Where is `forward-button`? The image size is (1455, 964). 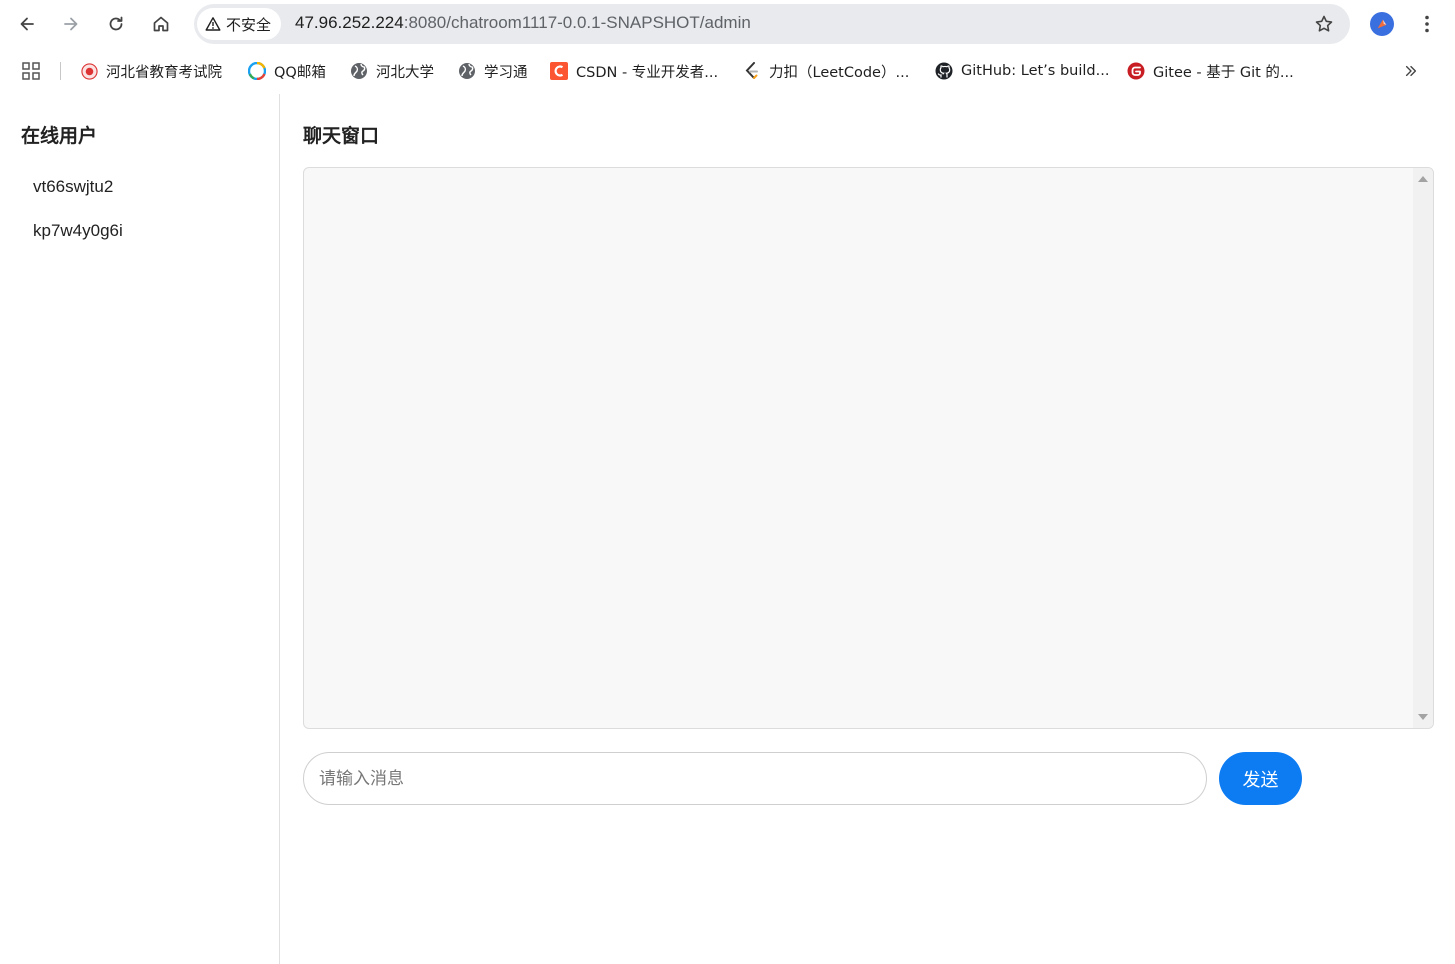
forward-button is located at coordinates (71, 24).